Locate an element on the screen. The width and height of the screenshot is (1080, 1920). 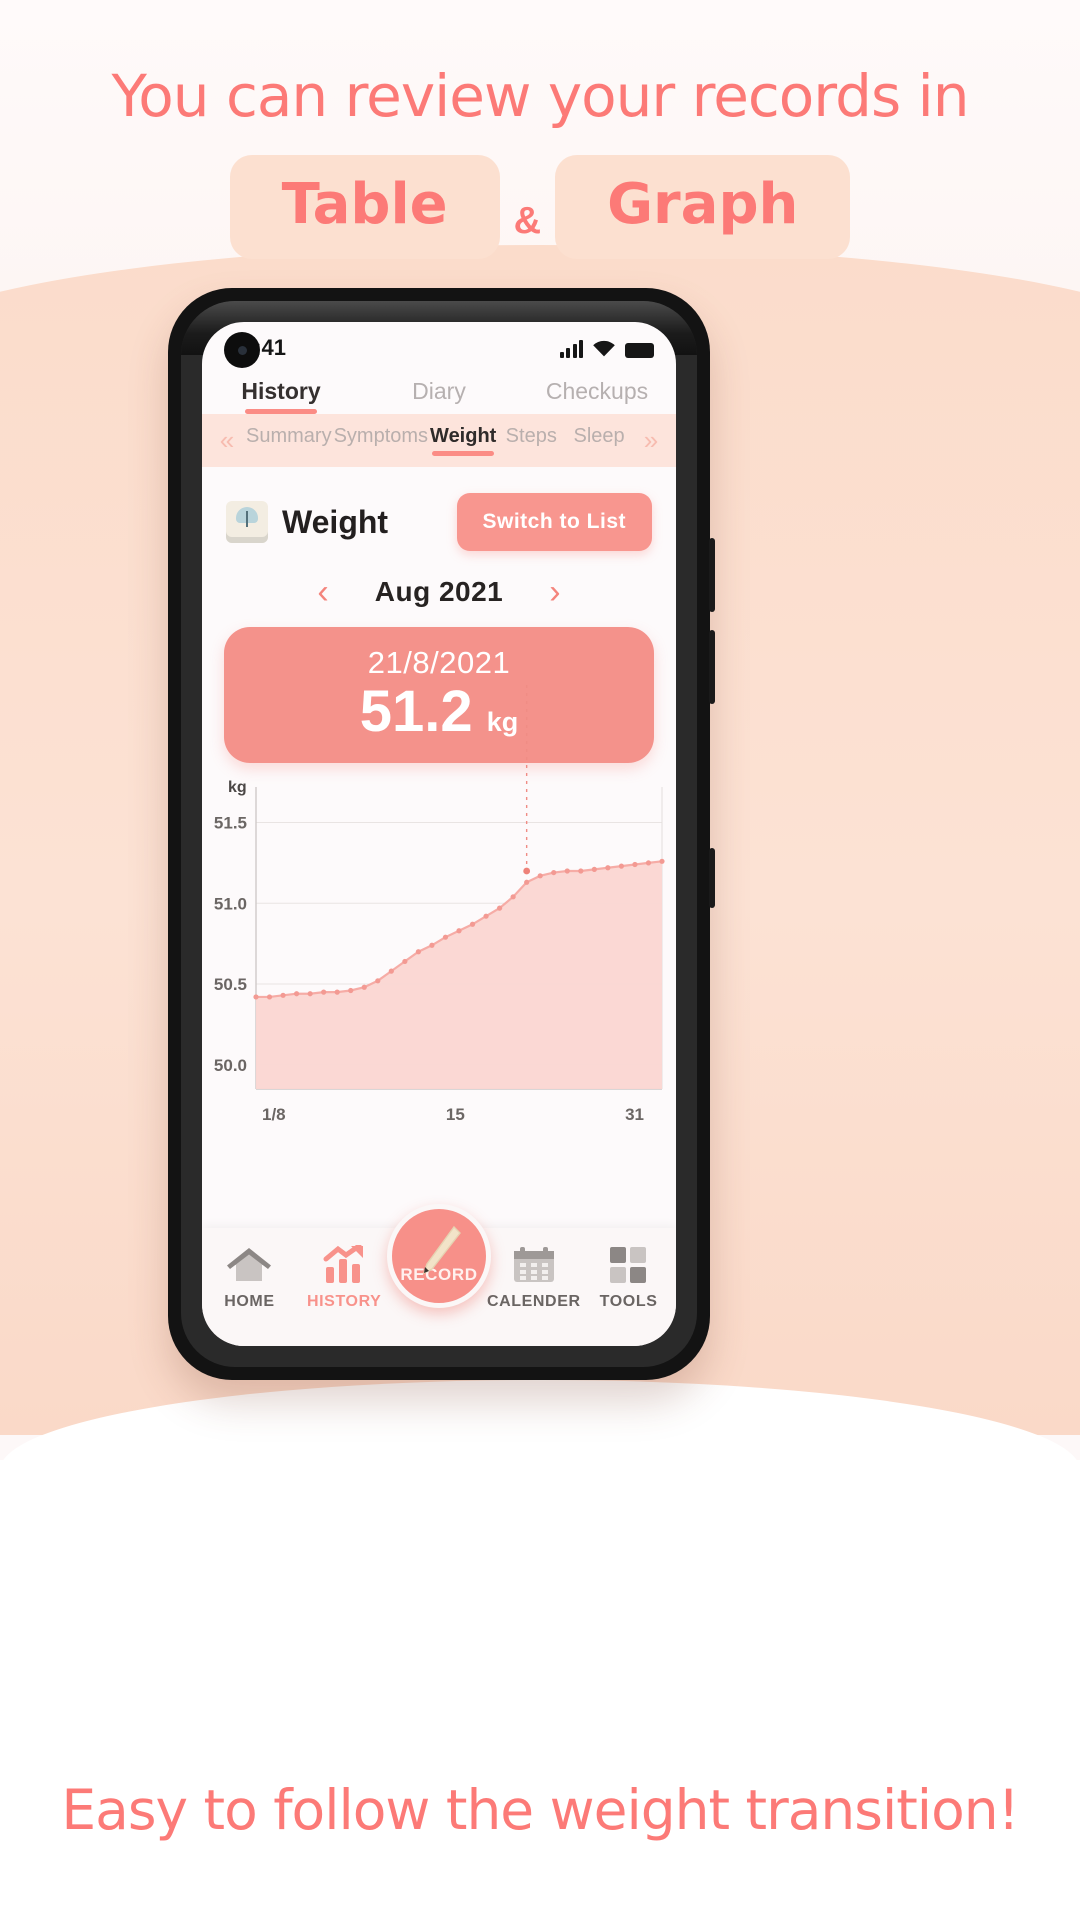
chevron-left-icon: ‹ is located at coordinates (322, 592).